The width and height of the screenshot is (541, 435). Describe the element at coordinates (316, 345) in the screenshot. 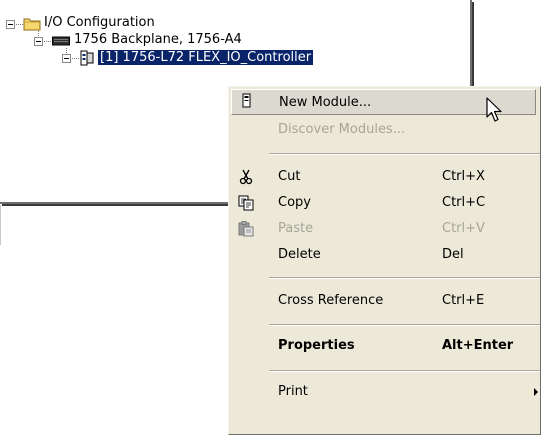

I see `menu-label: Properties` at that location.